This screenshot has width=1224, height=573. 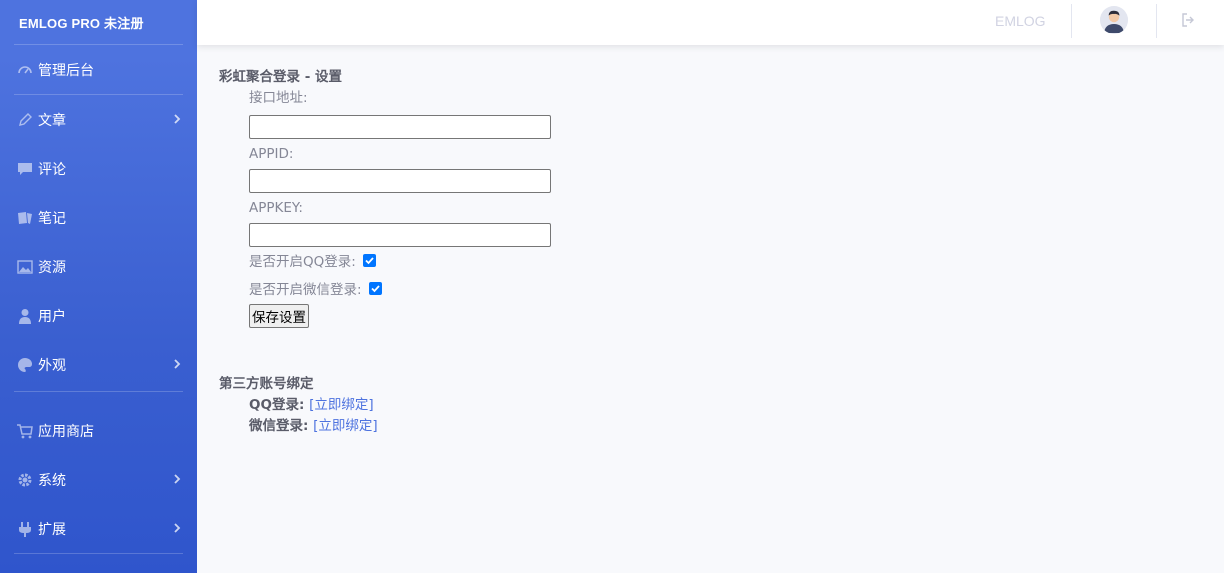 I want to click on qq-login-checkbox, so click(x=369, y=260).